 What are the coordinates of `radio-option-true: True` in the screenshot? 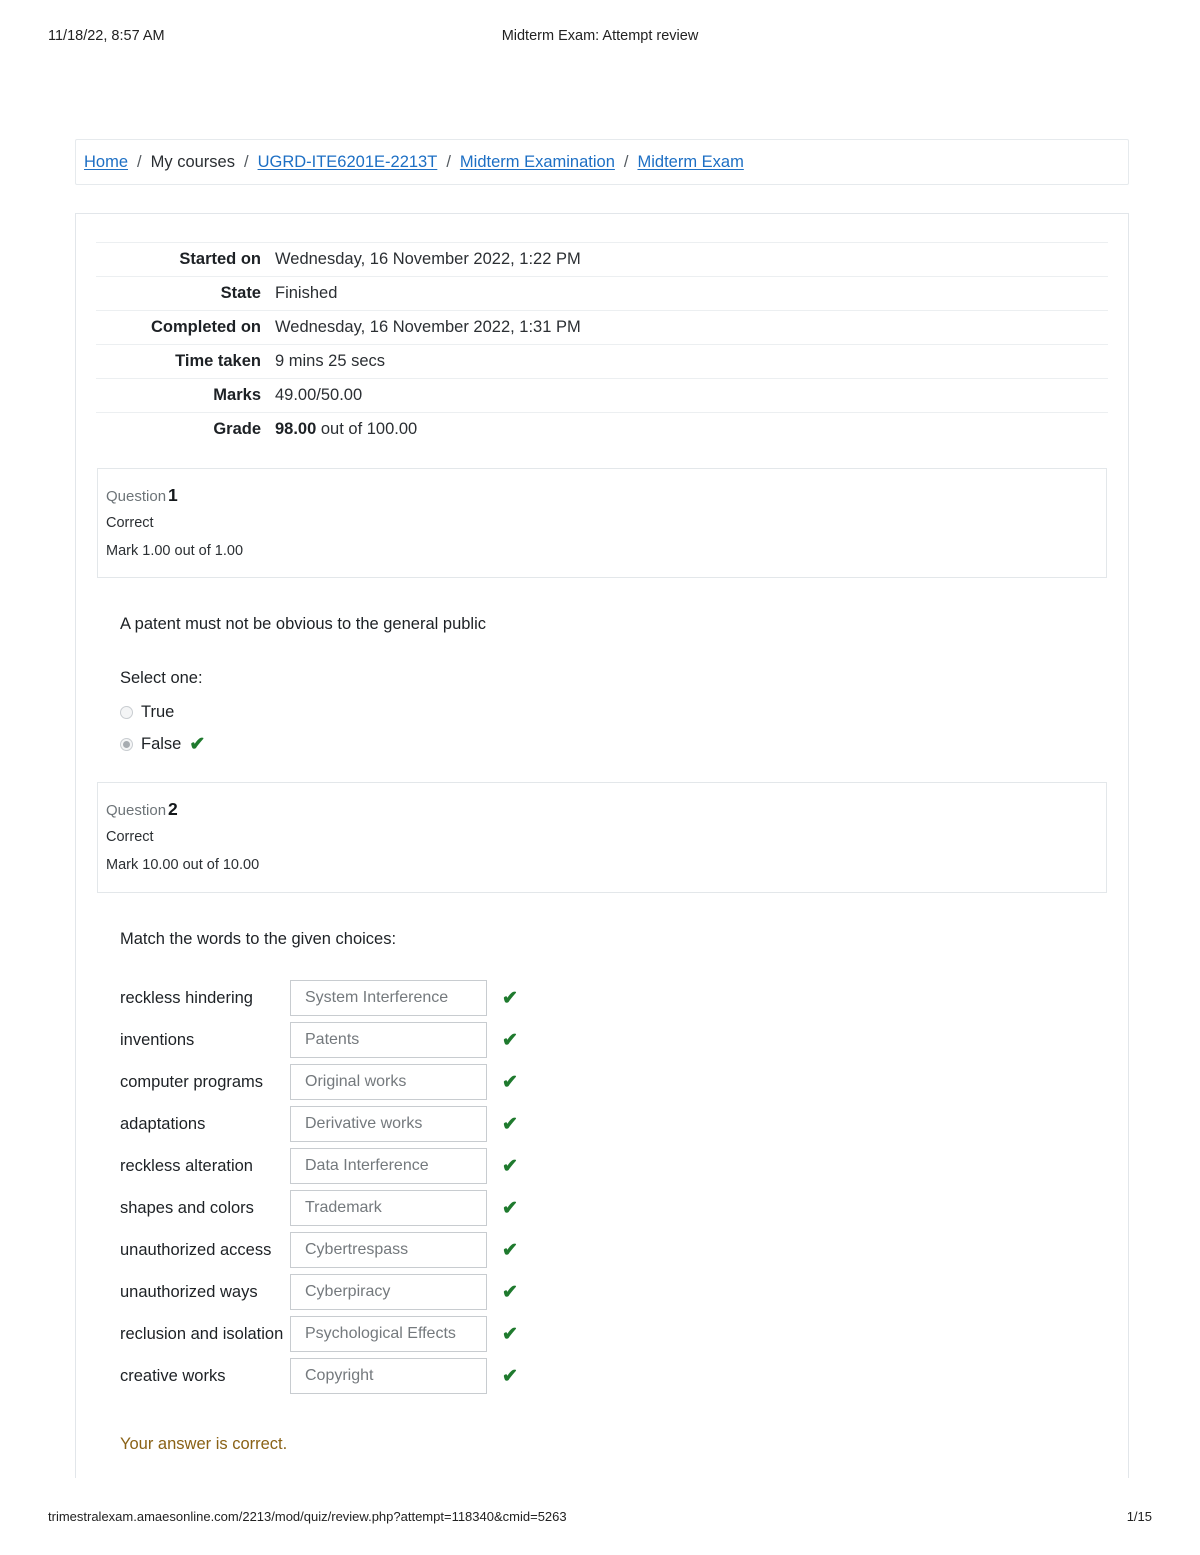 It's located at (624, 712).